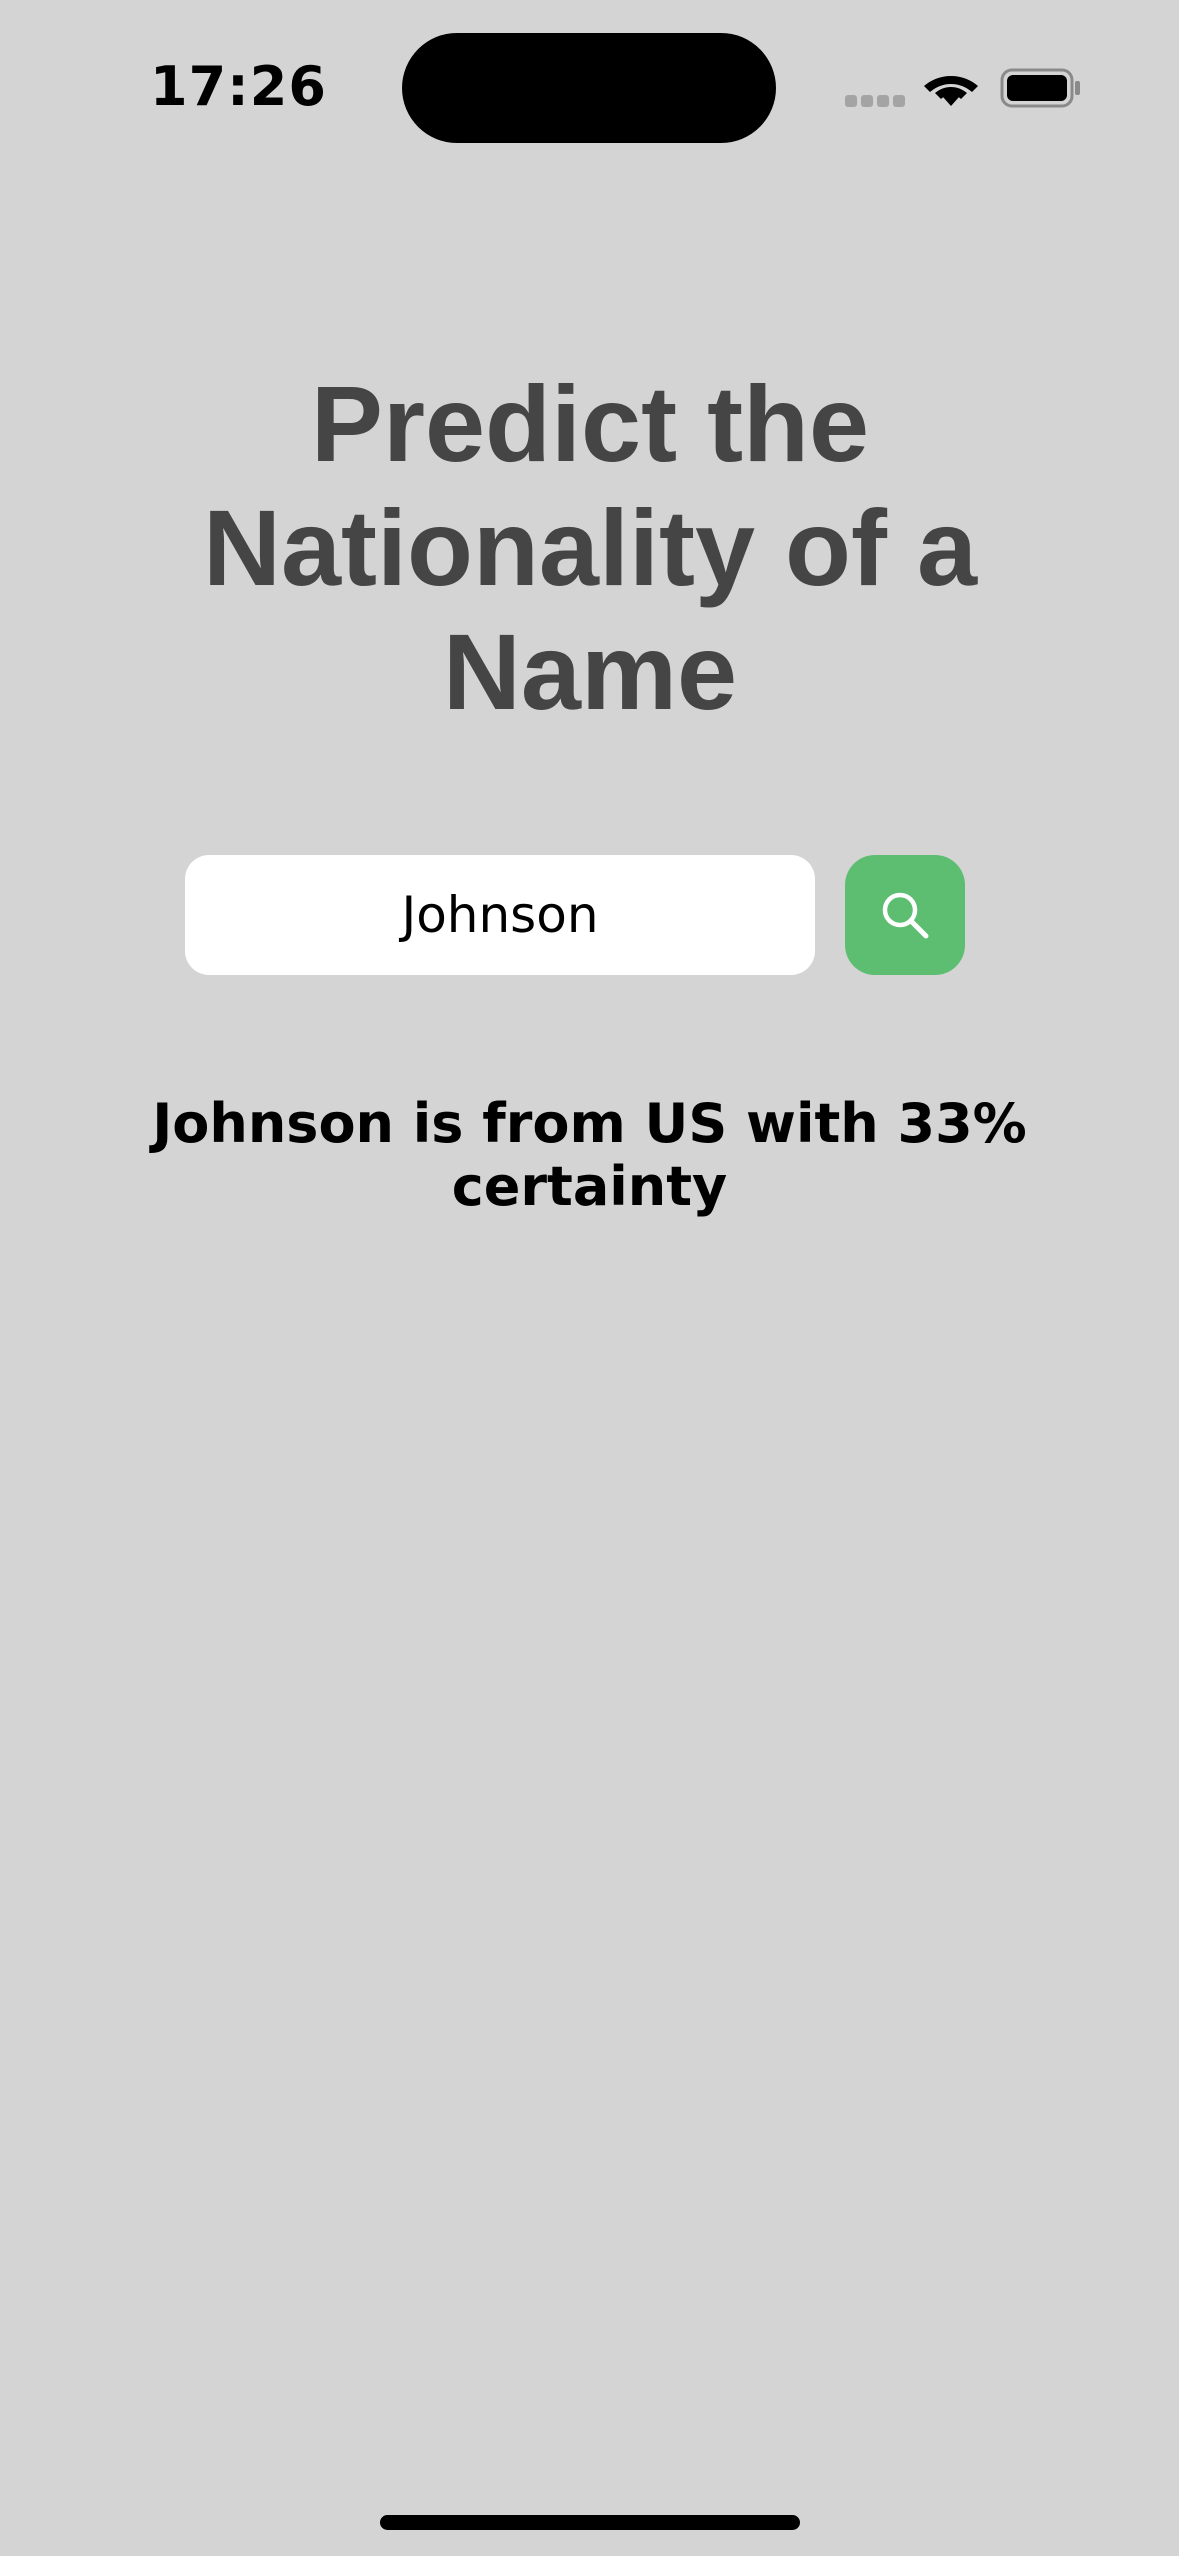  What do you see at coordinates (500, 915) in the screenshot?
I see `name-input` at bounding box center [500, 915].